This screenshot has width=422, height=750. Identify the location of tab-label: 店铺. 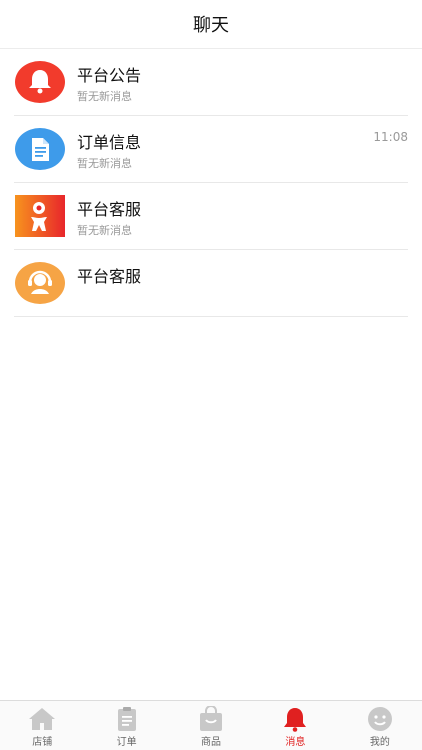
(42, 742).